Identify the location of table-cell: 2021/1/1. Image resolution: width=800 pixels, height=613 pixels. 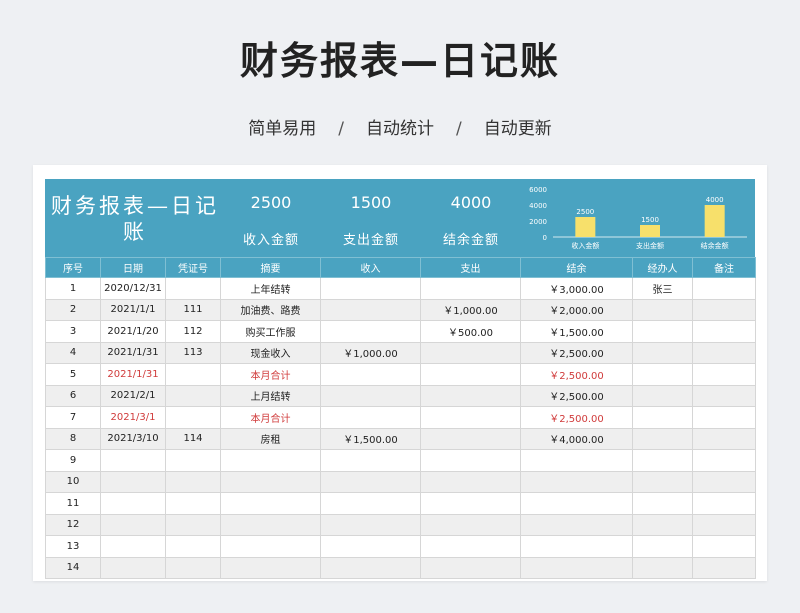
(133, 309).